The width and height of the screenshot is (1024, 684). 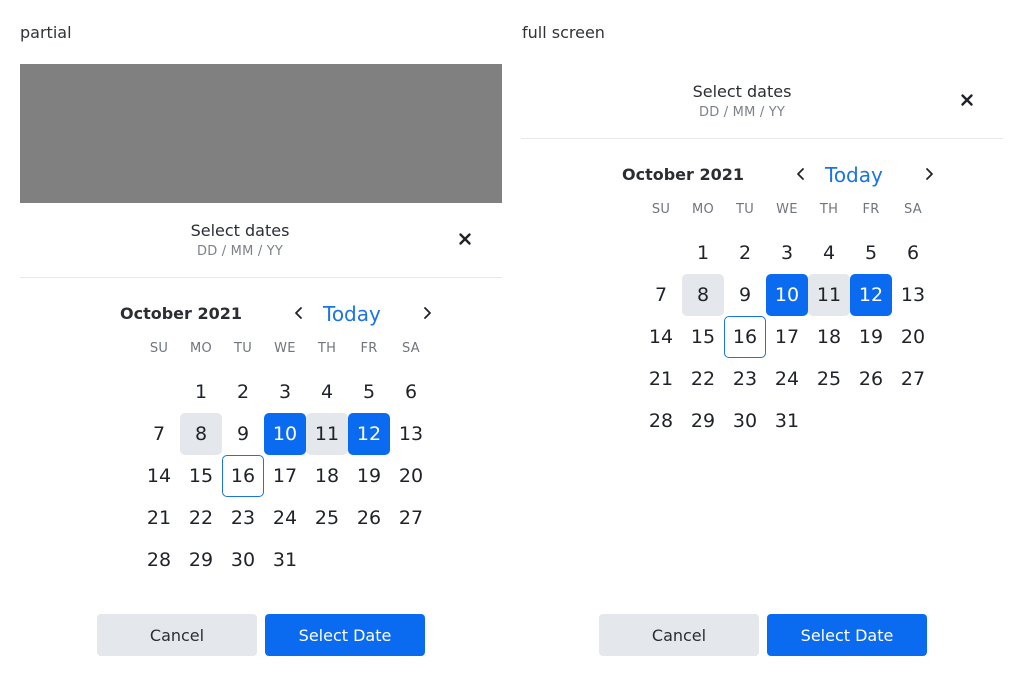 I want to click on full-screen-label: full screen, so click(x=563, y=32).